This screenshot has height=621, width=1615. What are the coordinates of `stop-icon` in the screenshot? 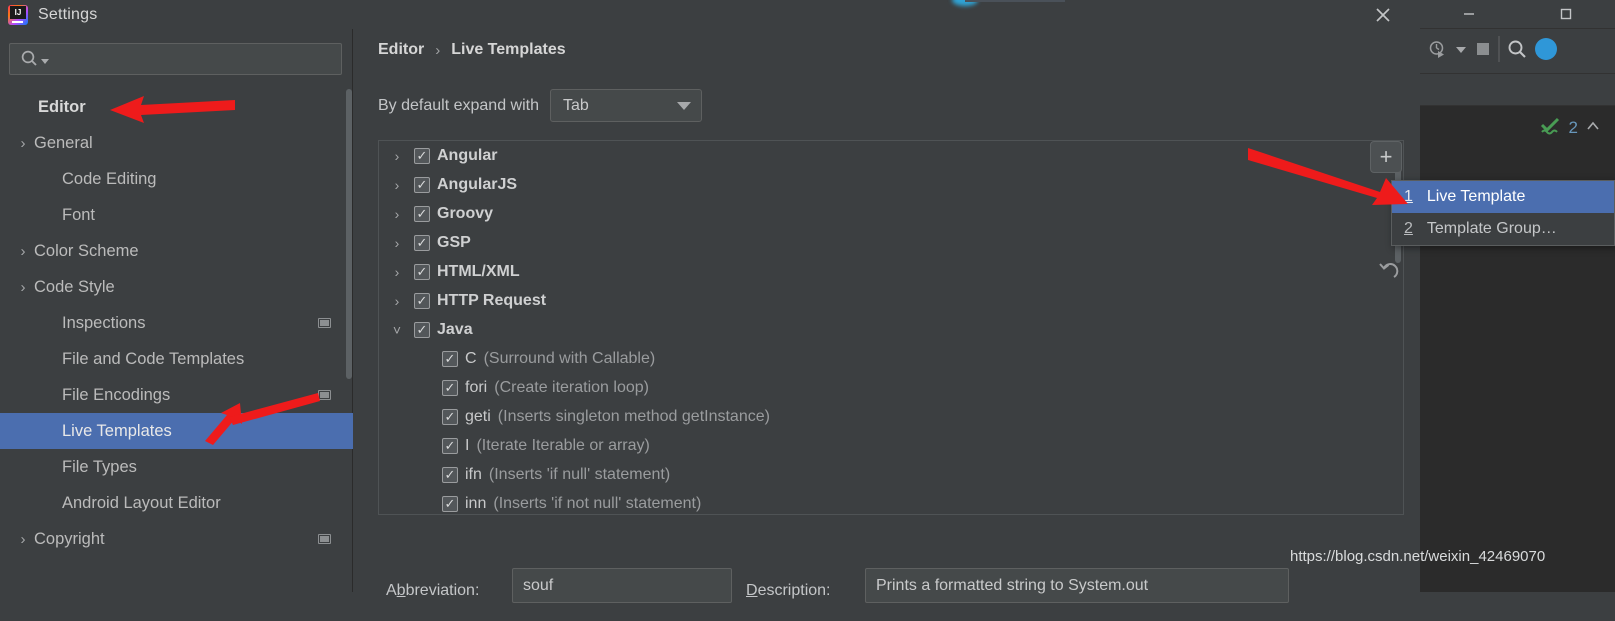 It's located at (1483, 51).